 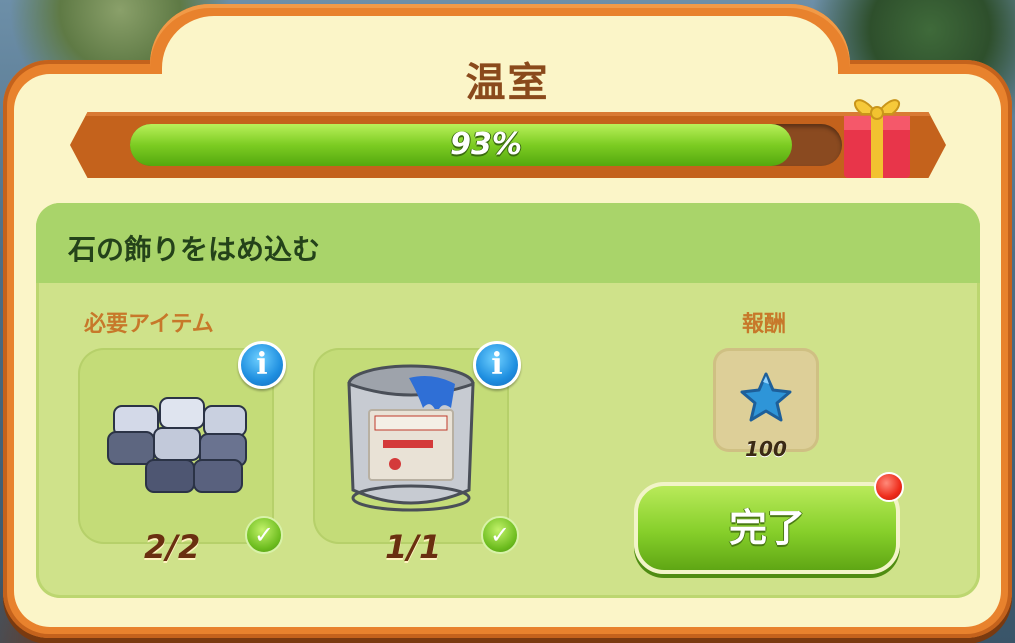 What do you see at coordinates (194, 249) in the screenshot?
I see `task-title: 石の飾りをはめ込む` at bounding box center [194, 249].